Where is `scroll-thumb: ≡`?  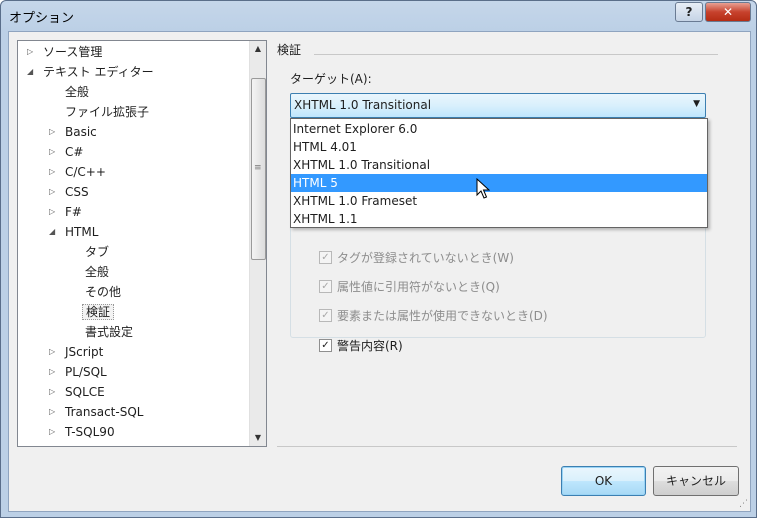
scroll-thumb: ≡ is located at coordinates (258, 169).